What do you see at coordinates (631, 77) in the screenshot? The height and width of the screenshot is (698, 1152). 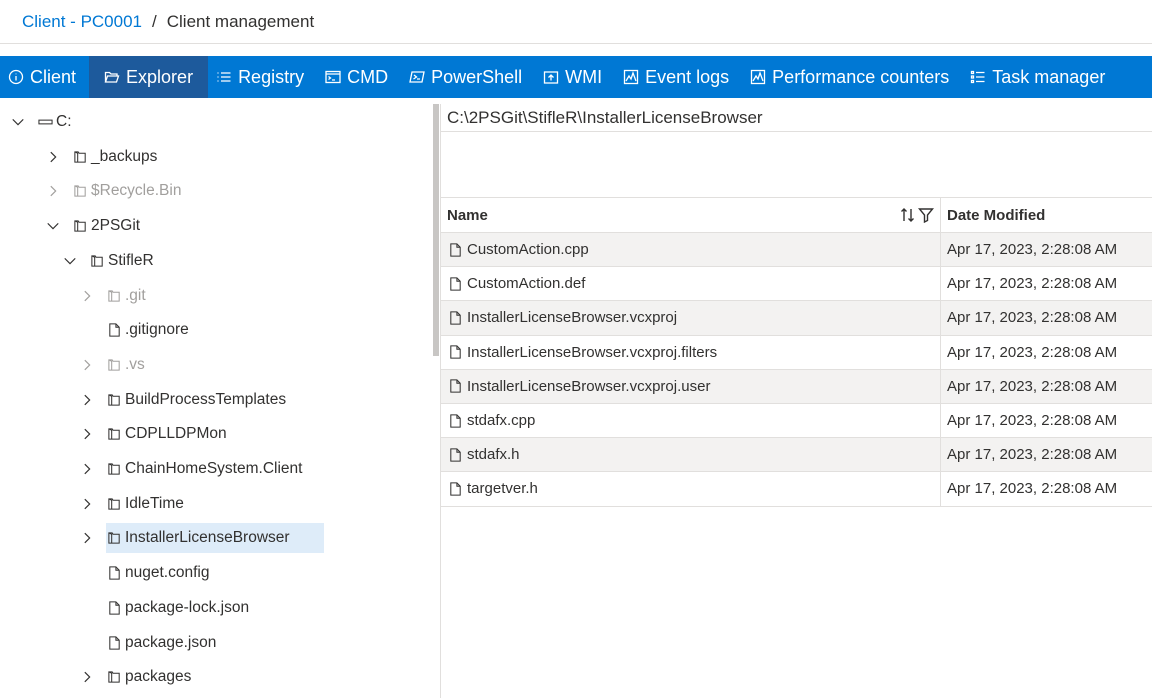 I see `event-log-icon` at bounding box center [631, 77].